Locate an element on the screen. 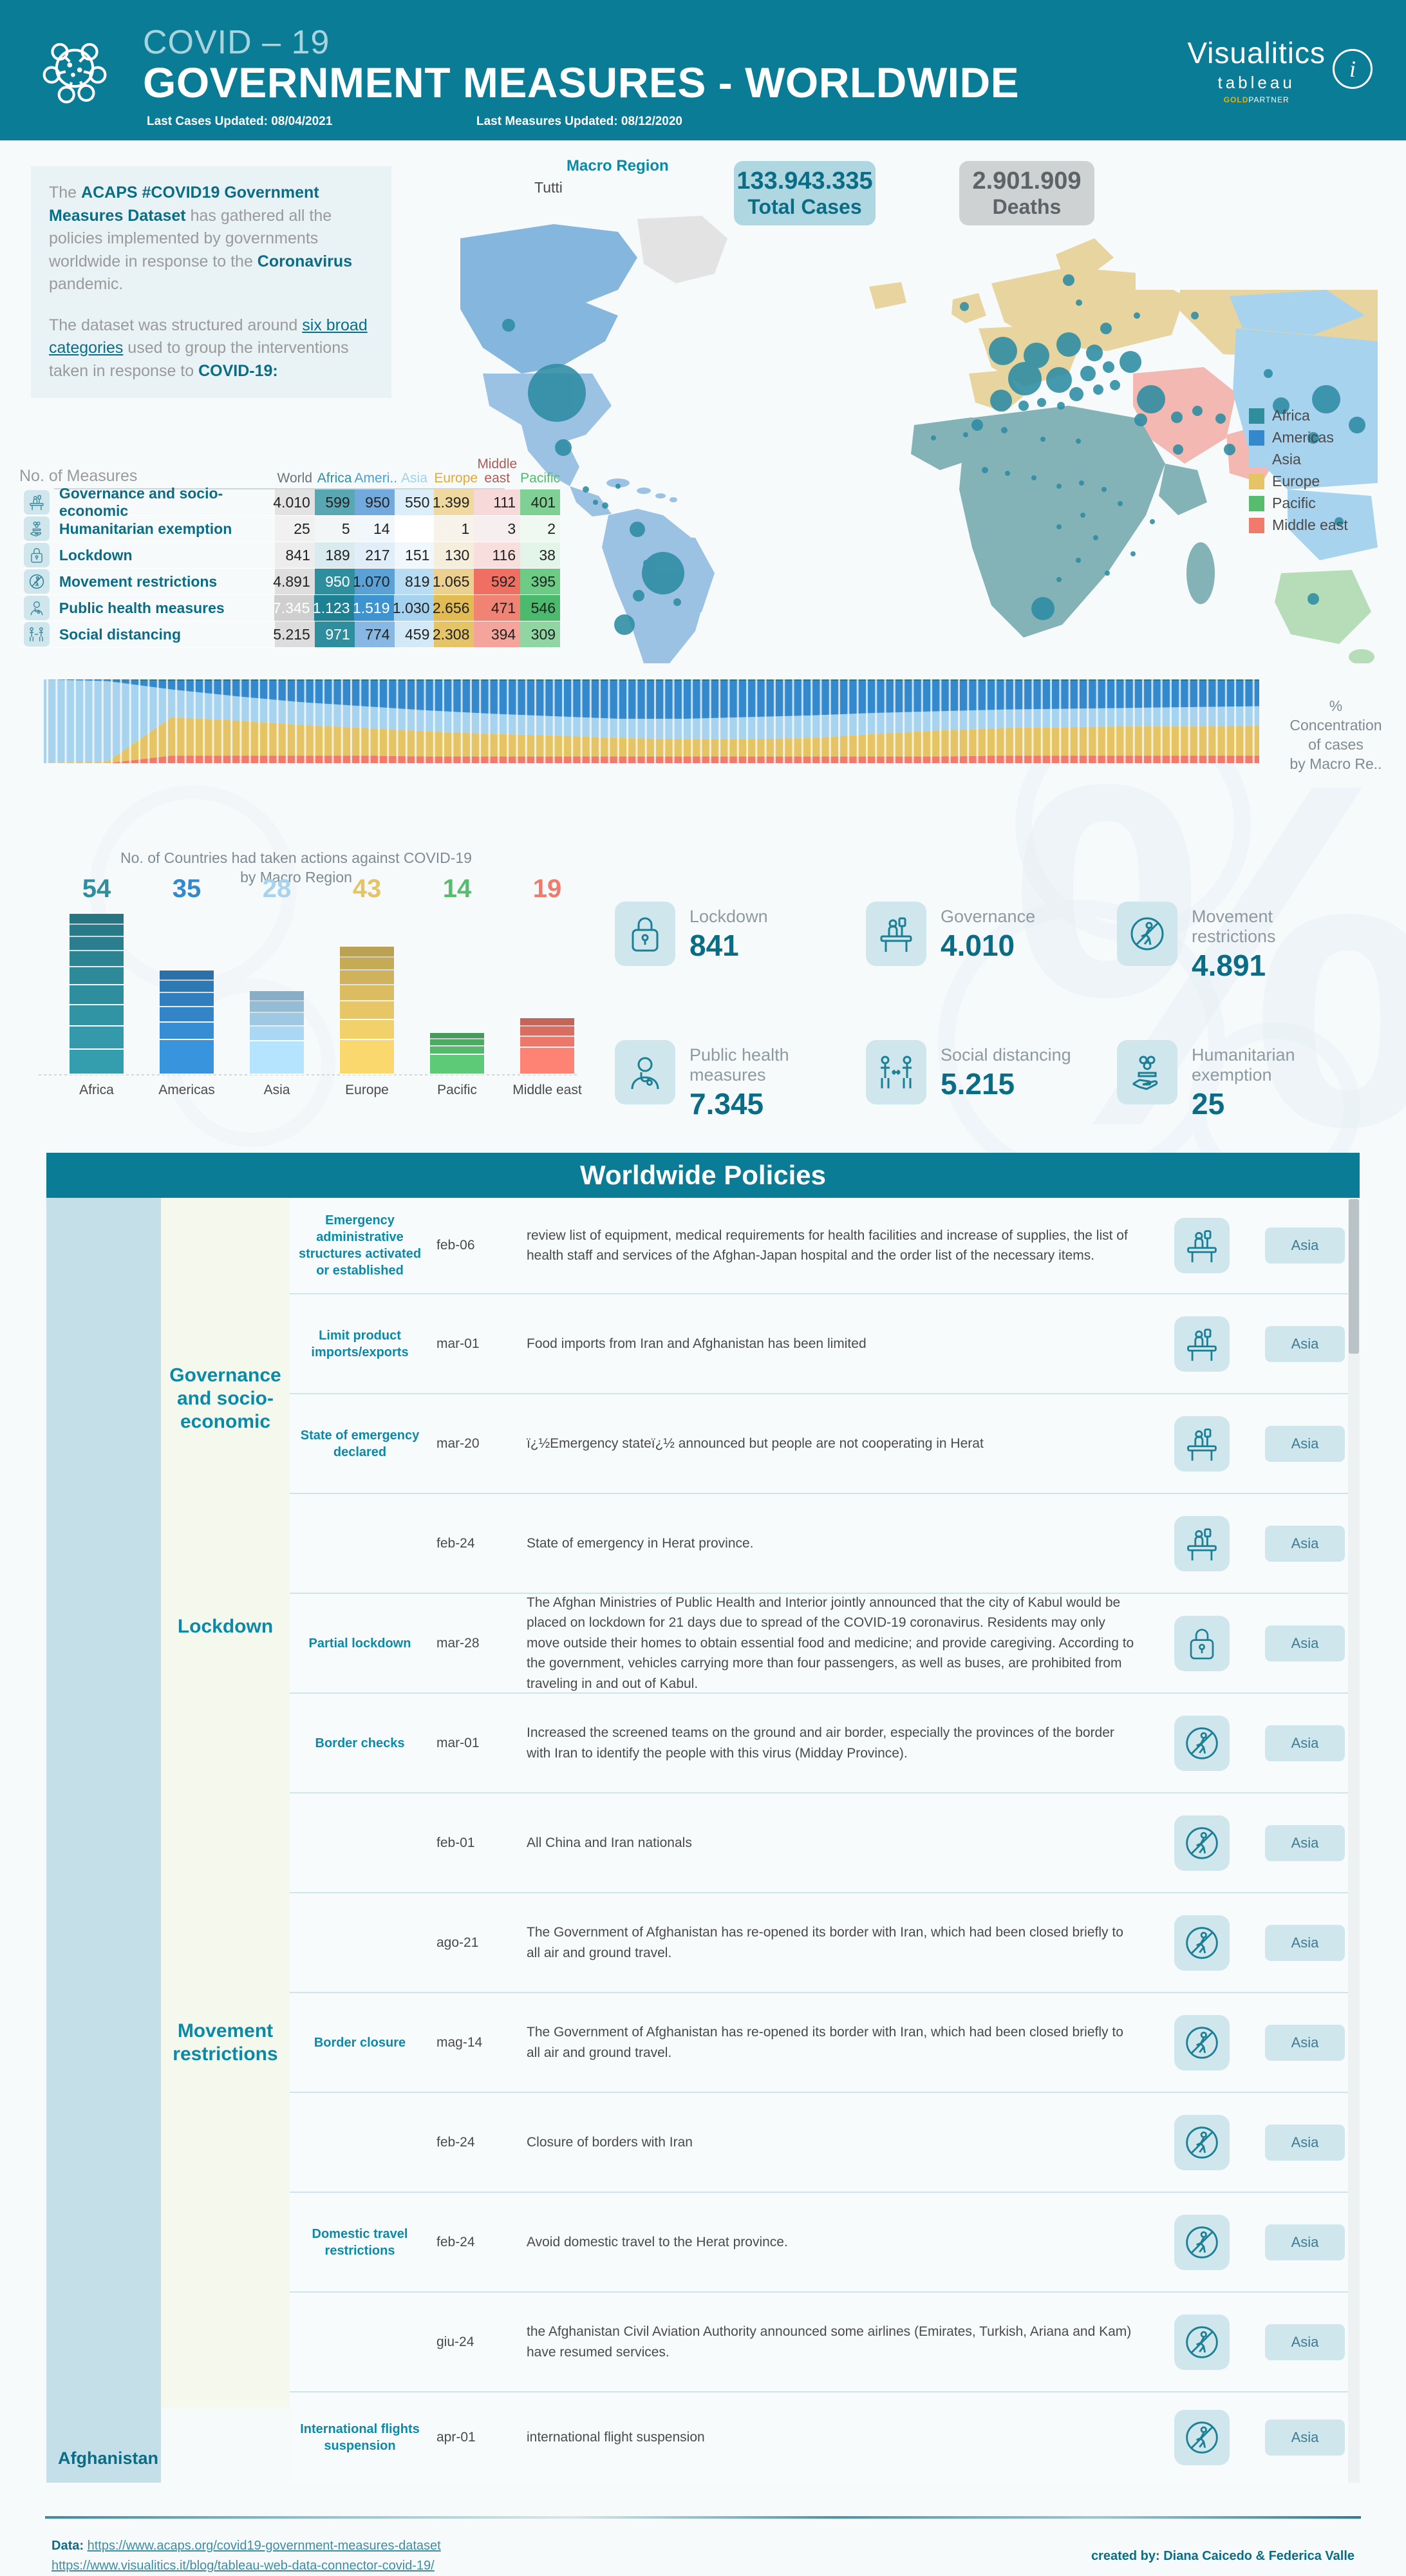 The image size is (1406, 2576). column-header-pacific: Pacific is located at coordinates (540, 480).